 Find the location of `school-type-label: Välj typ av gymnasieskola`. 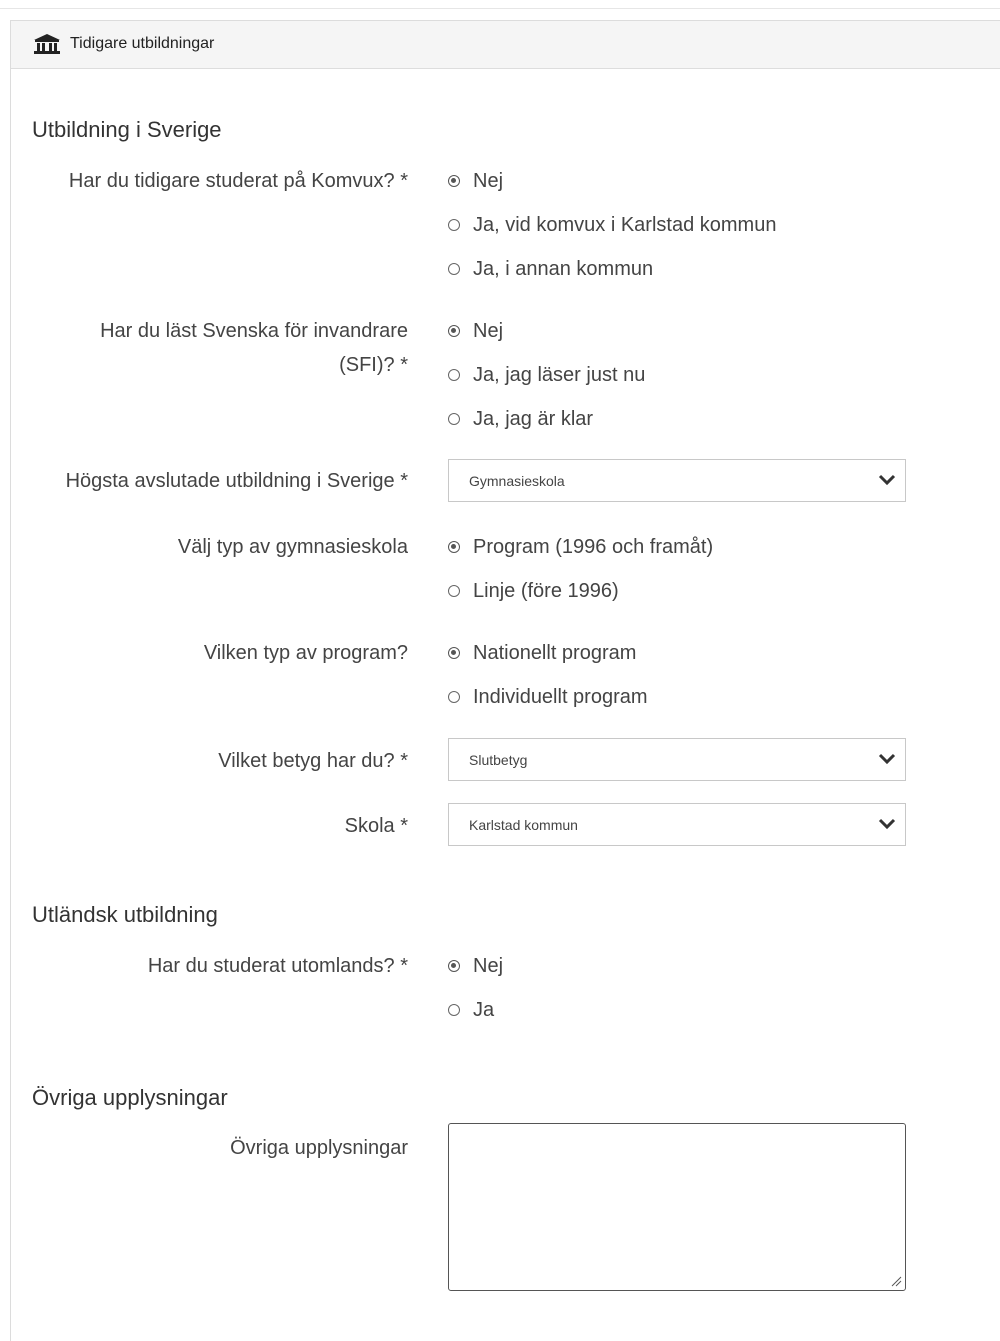

school-type-label: Välj typ av gymnasieskola is located at coordinates (292, 547).